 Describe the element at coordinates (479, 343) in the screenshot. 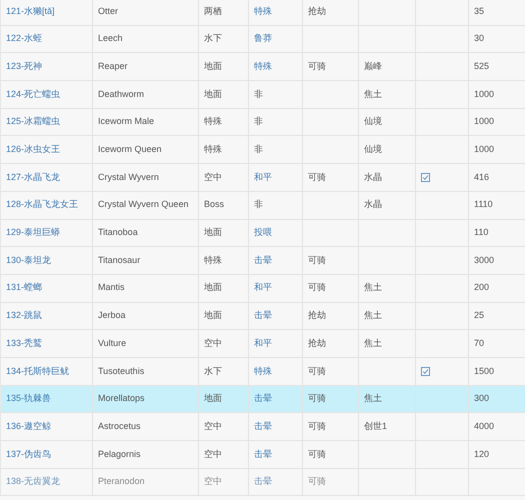

I see `value-text: 70` at that location.